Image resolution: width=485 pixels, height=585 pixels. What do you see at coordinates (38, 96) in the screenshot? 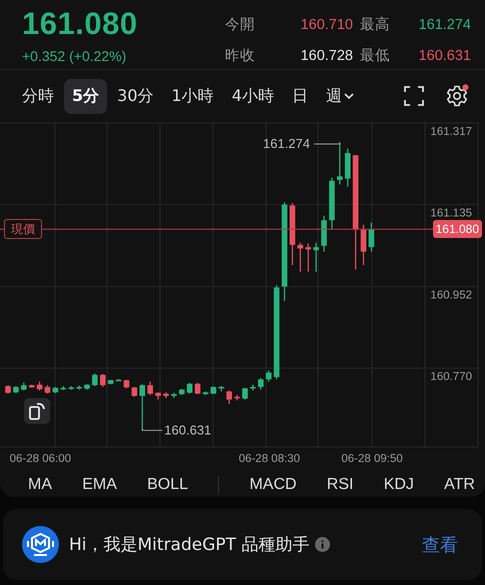
I see `timeframe-tab: 分時` at bounding box center [38, 96].